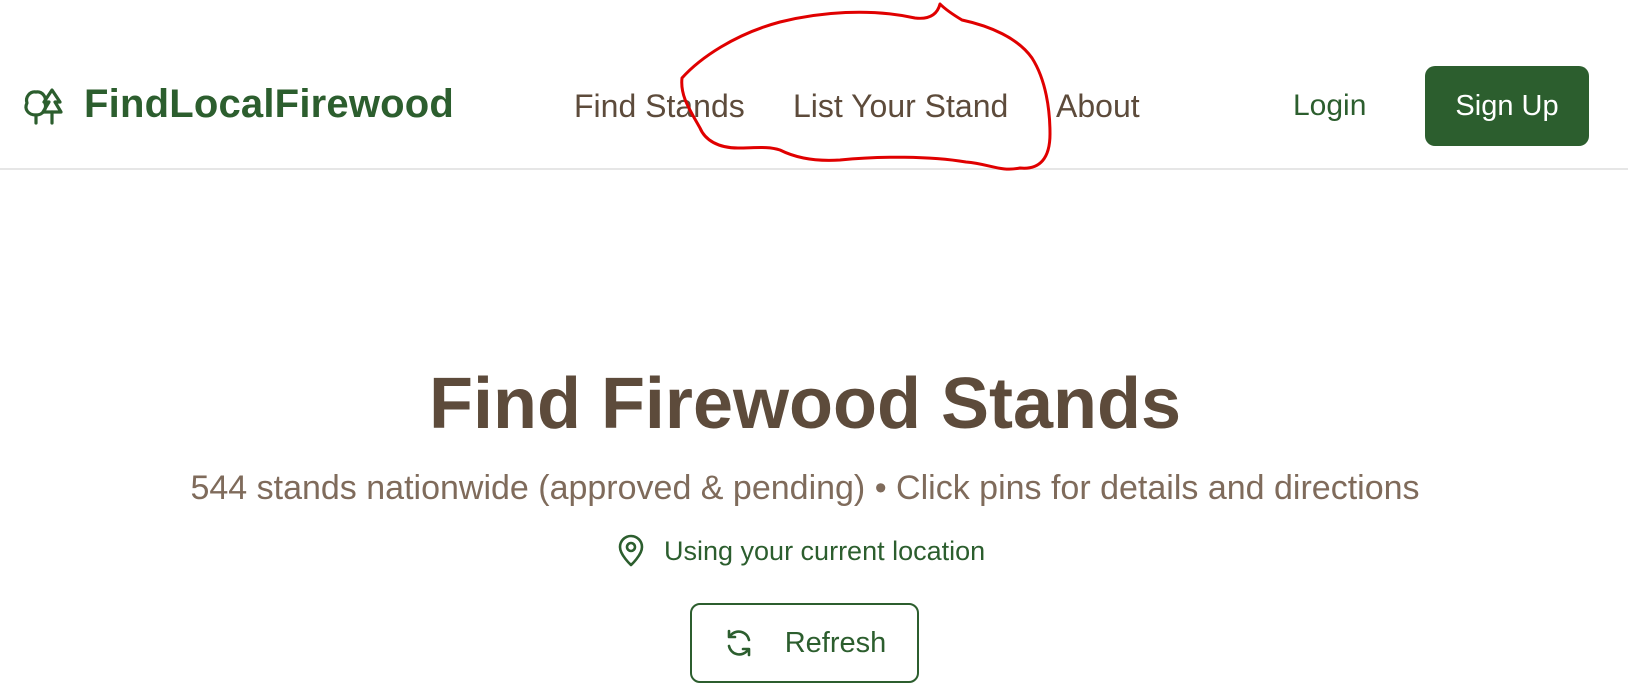  What do you see at coordinates (1507, 106) in the screenshot?
I see `sign-up-button: Sign Up` at bounding box center [1507, 106].